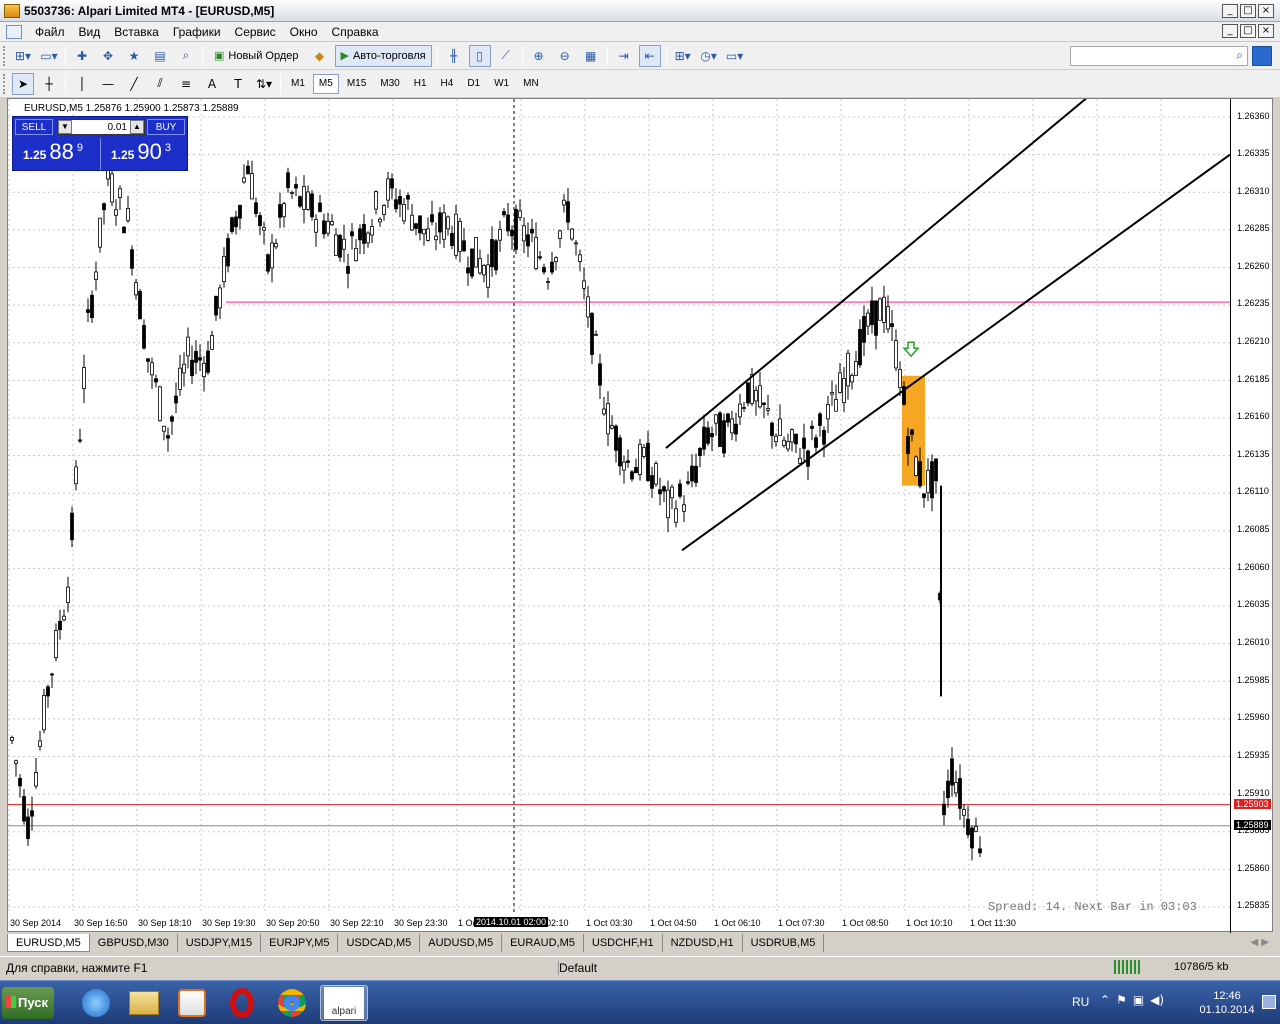  What do you see at coordinates (784, 943) in the screenshot?
I see `tab-usdrub-m5: USDRUB,M5` at bounding box center [784, 943].